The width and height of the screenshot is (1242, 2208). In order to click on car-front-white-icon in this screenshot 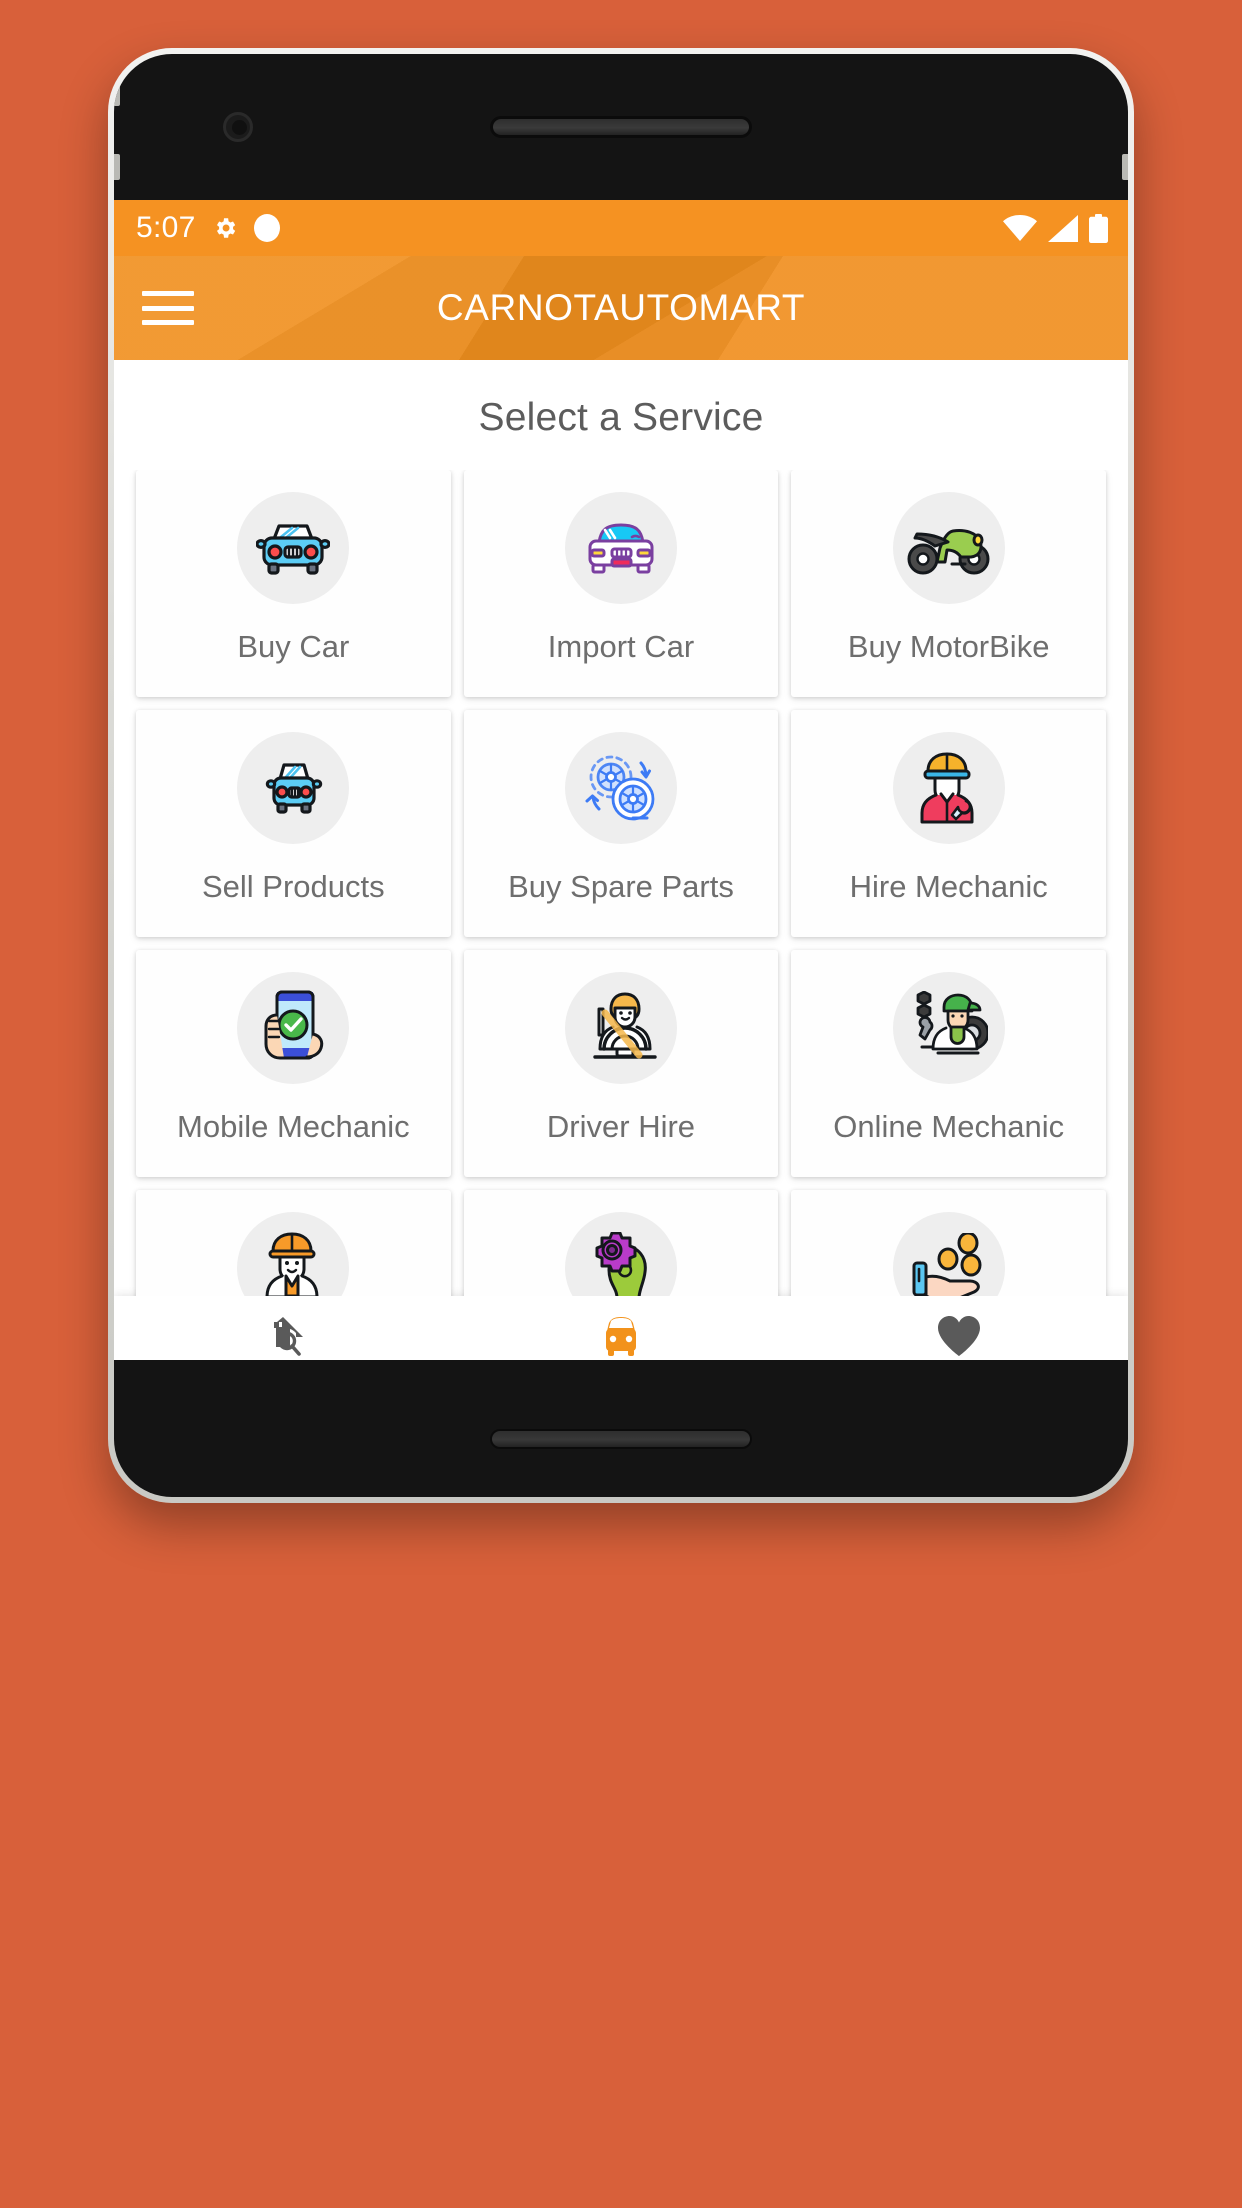, I will do `click(620, 548)`.